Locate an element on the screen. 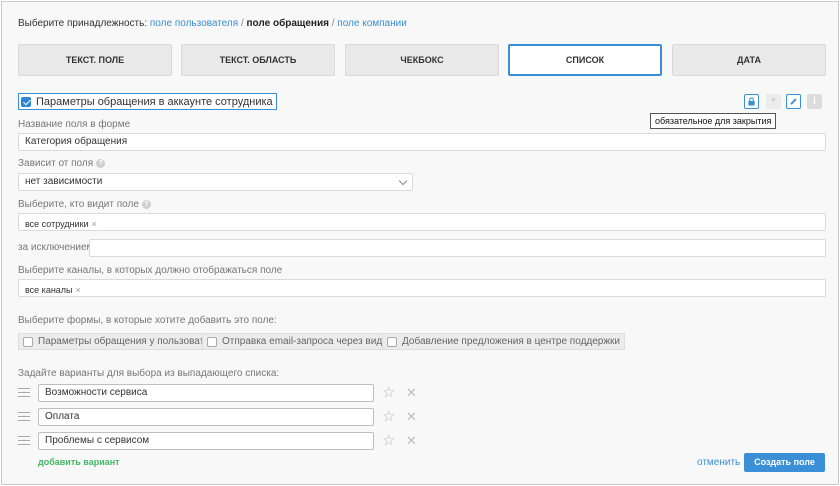 This screenshot has width=840, height=486. visible-to-input: все сотрудники × is located at coordinates (422, 222).